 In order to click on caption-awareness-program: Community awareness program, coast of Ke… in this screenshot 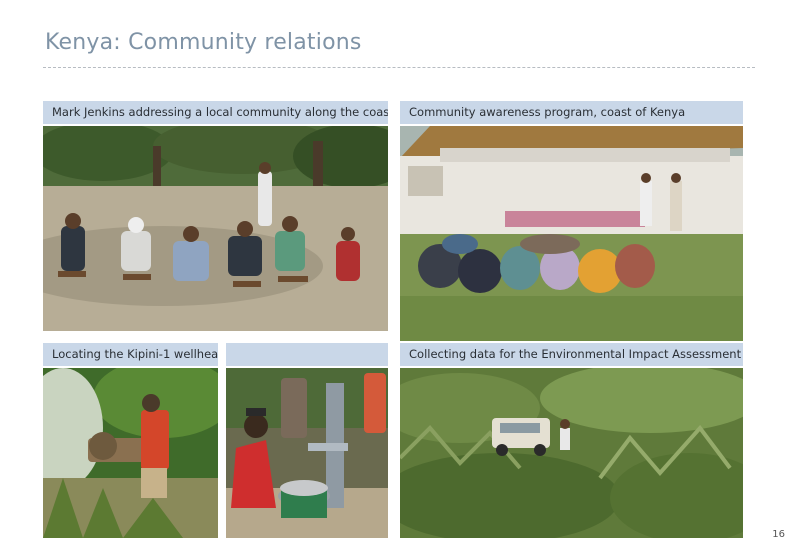, I will do `click(571, 112)`.